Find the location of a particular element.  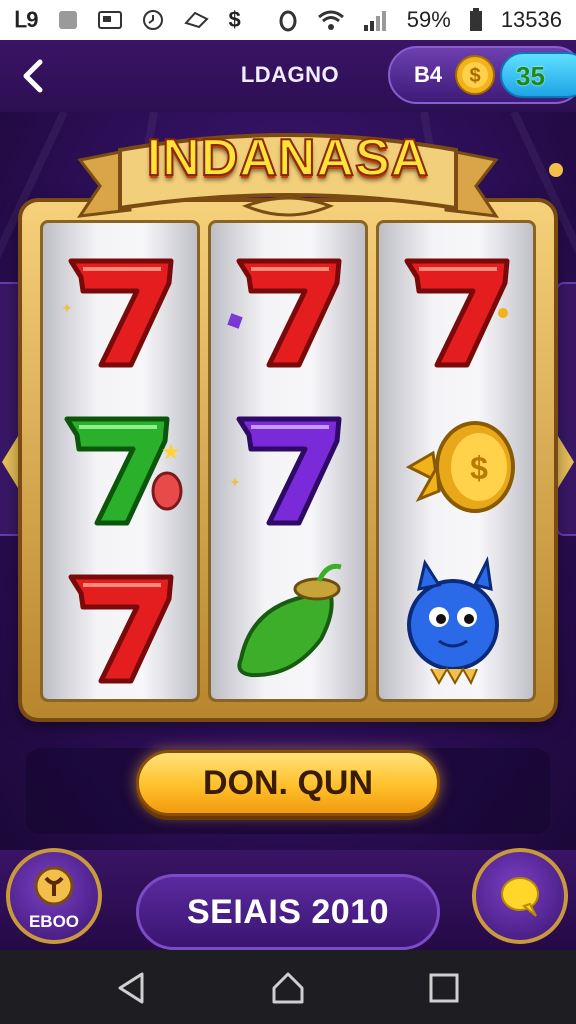

status-right: 59% 13536 is located at coordinates (419, 20).